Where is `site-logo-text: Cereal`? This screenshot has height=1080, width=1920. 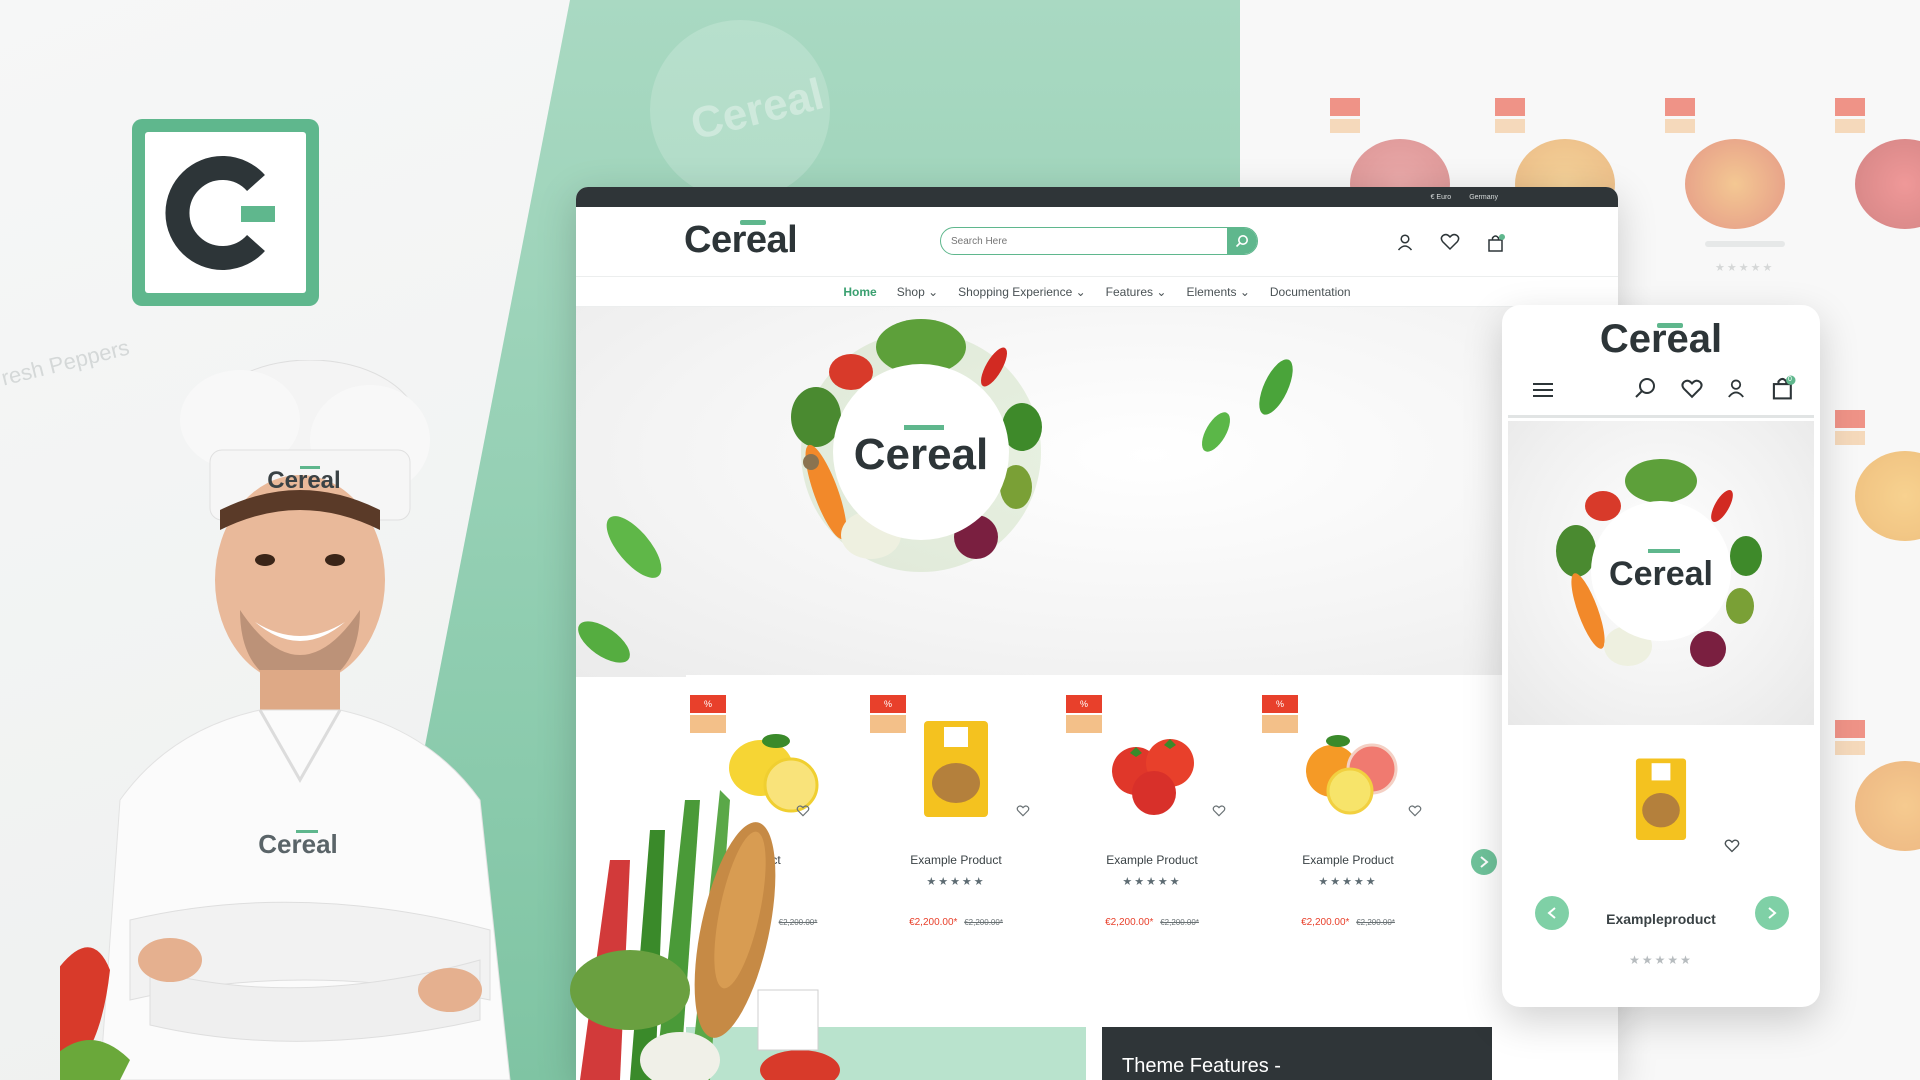 site-logo-text: Cereal is located at coordinates (741, 240).